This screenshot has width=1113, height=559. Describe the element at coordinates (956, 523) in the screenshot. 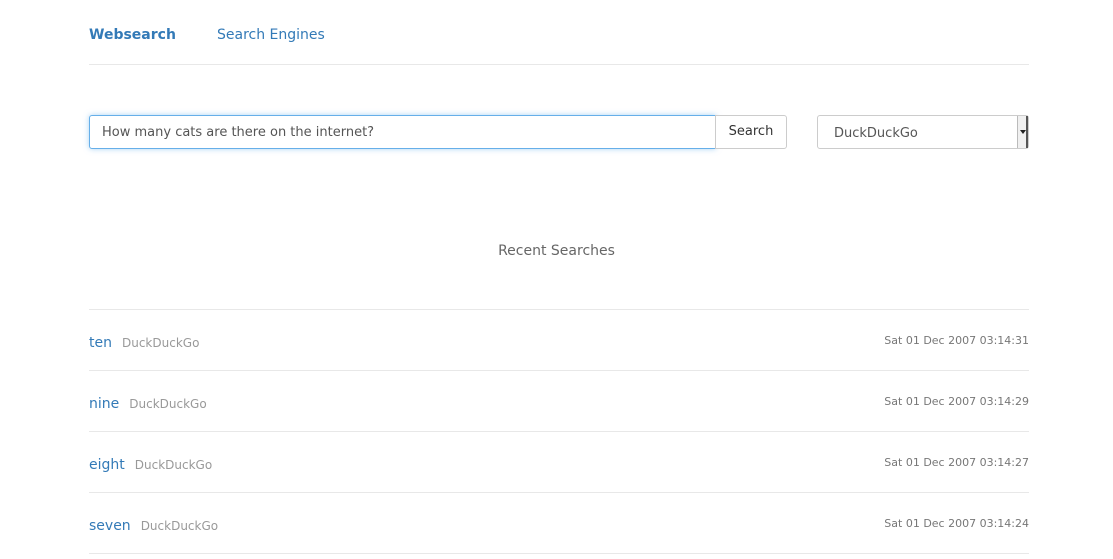

I see `recent-search-time: Sat 01 Dec 2007 03:14:24` at that location.